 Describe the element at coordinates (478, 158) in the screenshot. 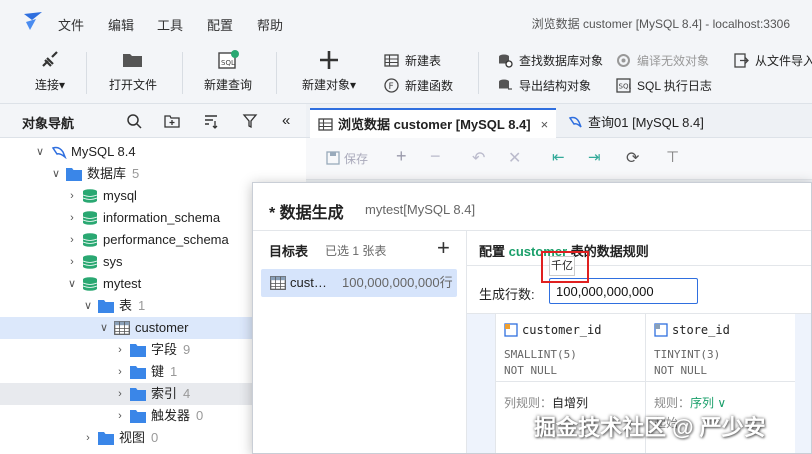

I see `undo-icon: ↶` at that location.